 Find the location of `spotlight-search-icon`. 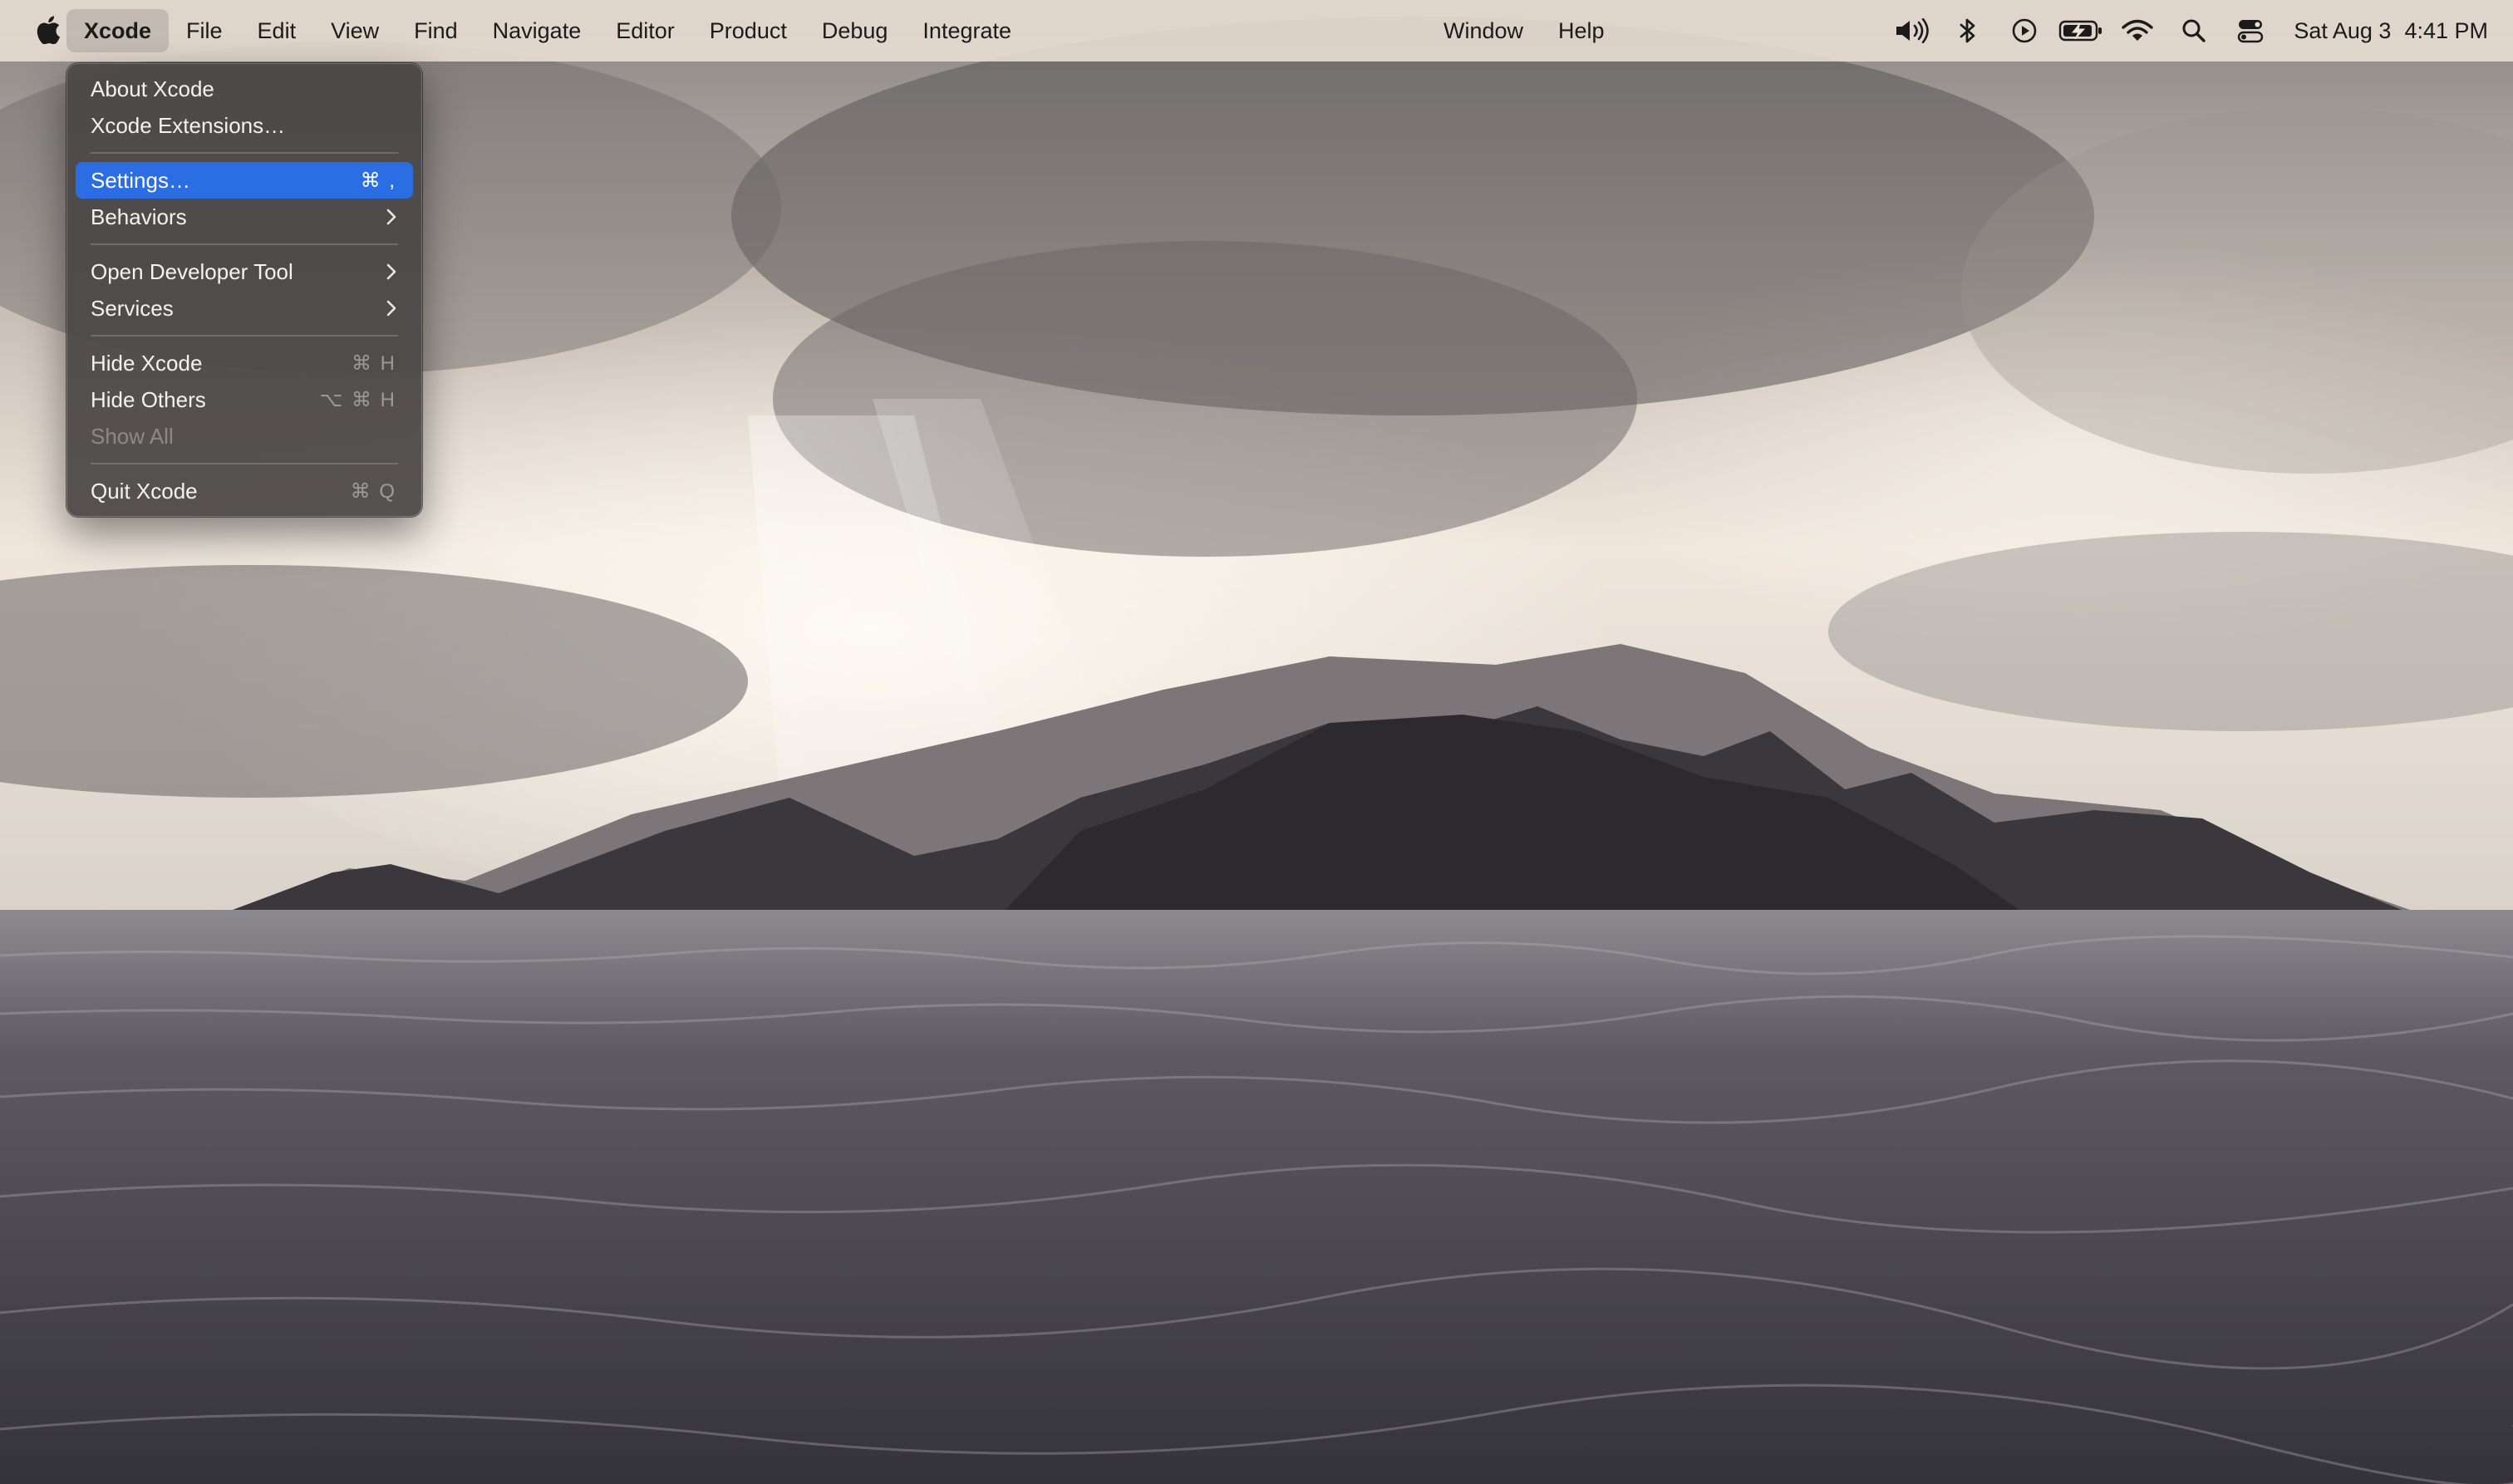

spotlight-search-icon is located at coordinates (2194, 30).